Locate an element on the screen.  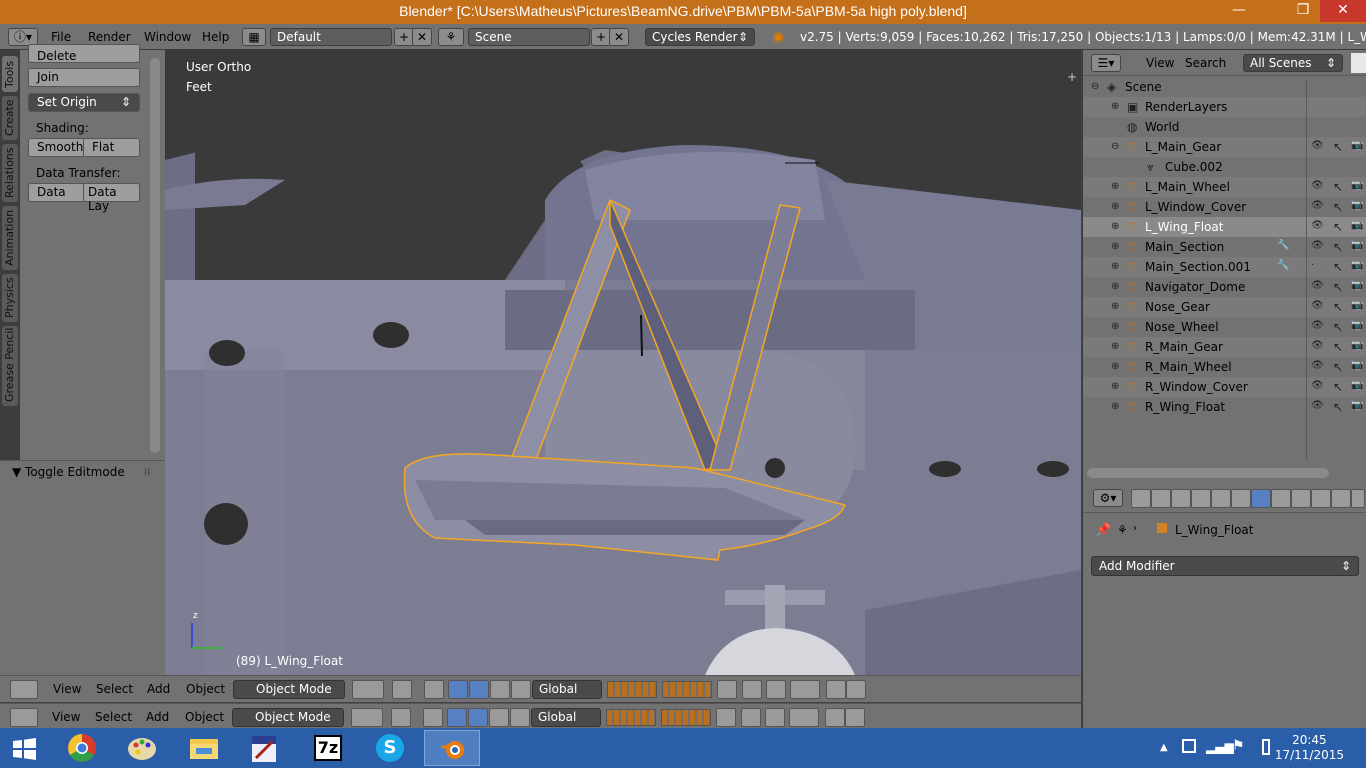
outliner-item-name: Main_Section.001 is located at coordinates (1198, 267).